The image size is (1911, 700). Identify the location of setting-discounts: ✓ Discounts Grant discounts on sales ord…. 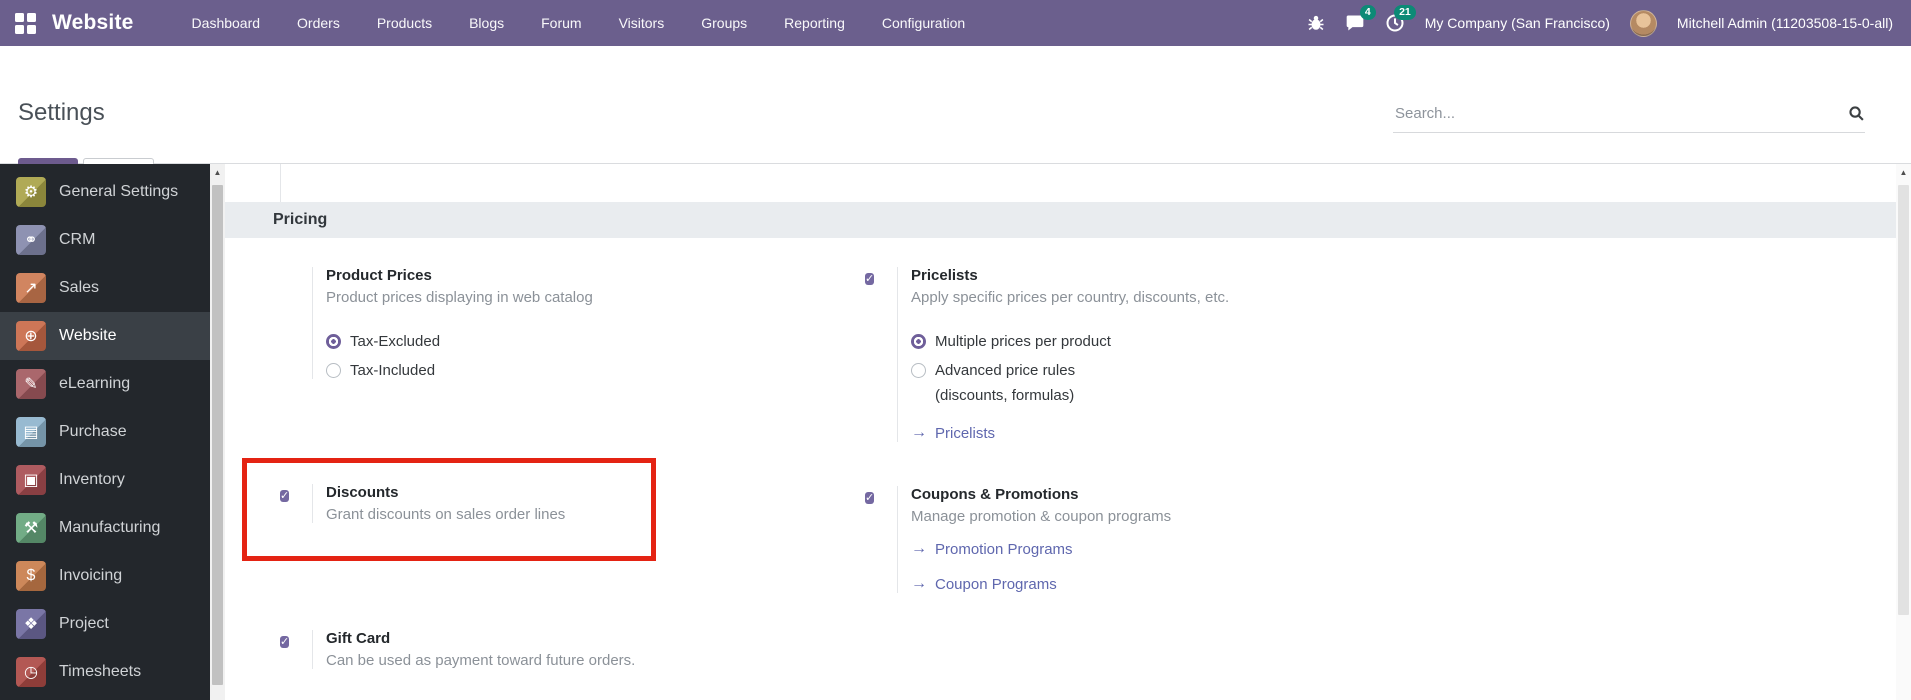
(470, 503).